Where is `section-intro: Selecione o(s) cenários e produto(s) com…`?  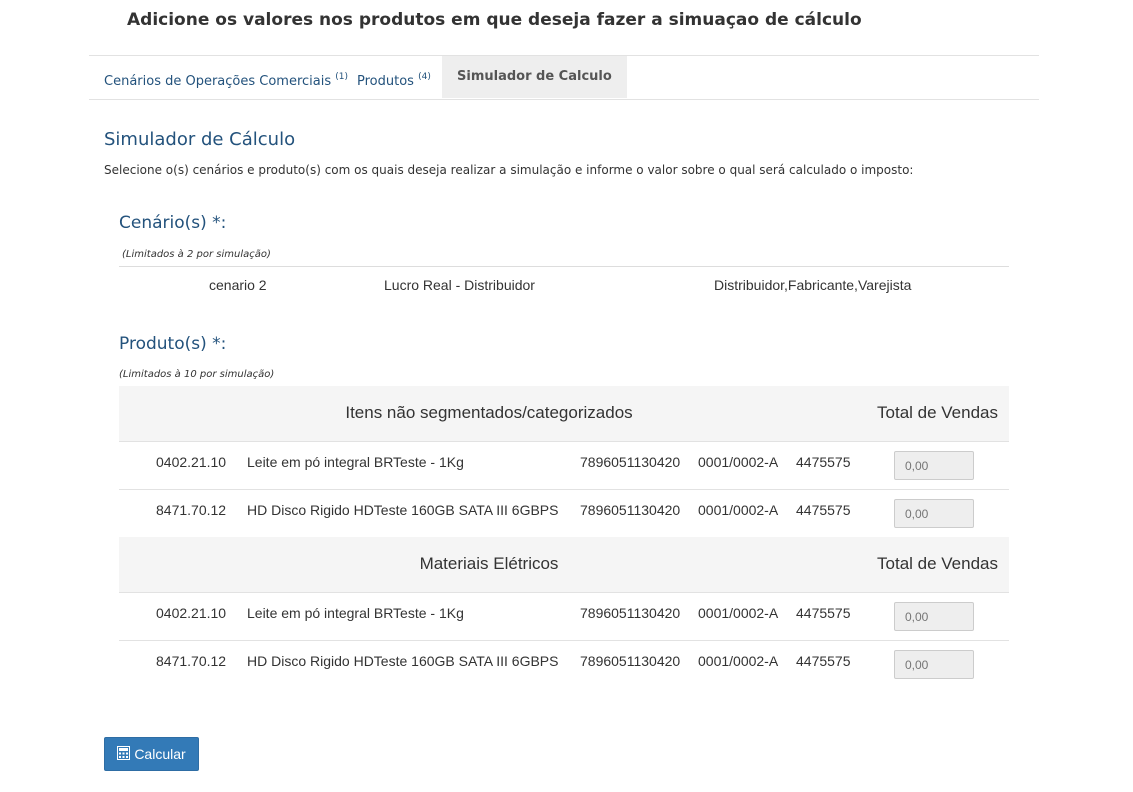 section-intro: Selecione o(s) cenários e produto(s) com… is located at coordinates (509, 170).